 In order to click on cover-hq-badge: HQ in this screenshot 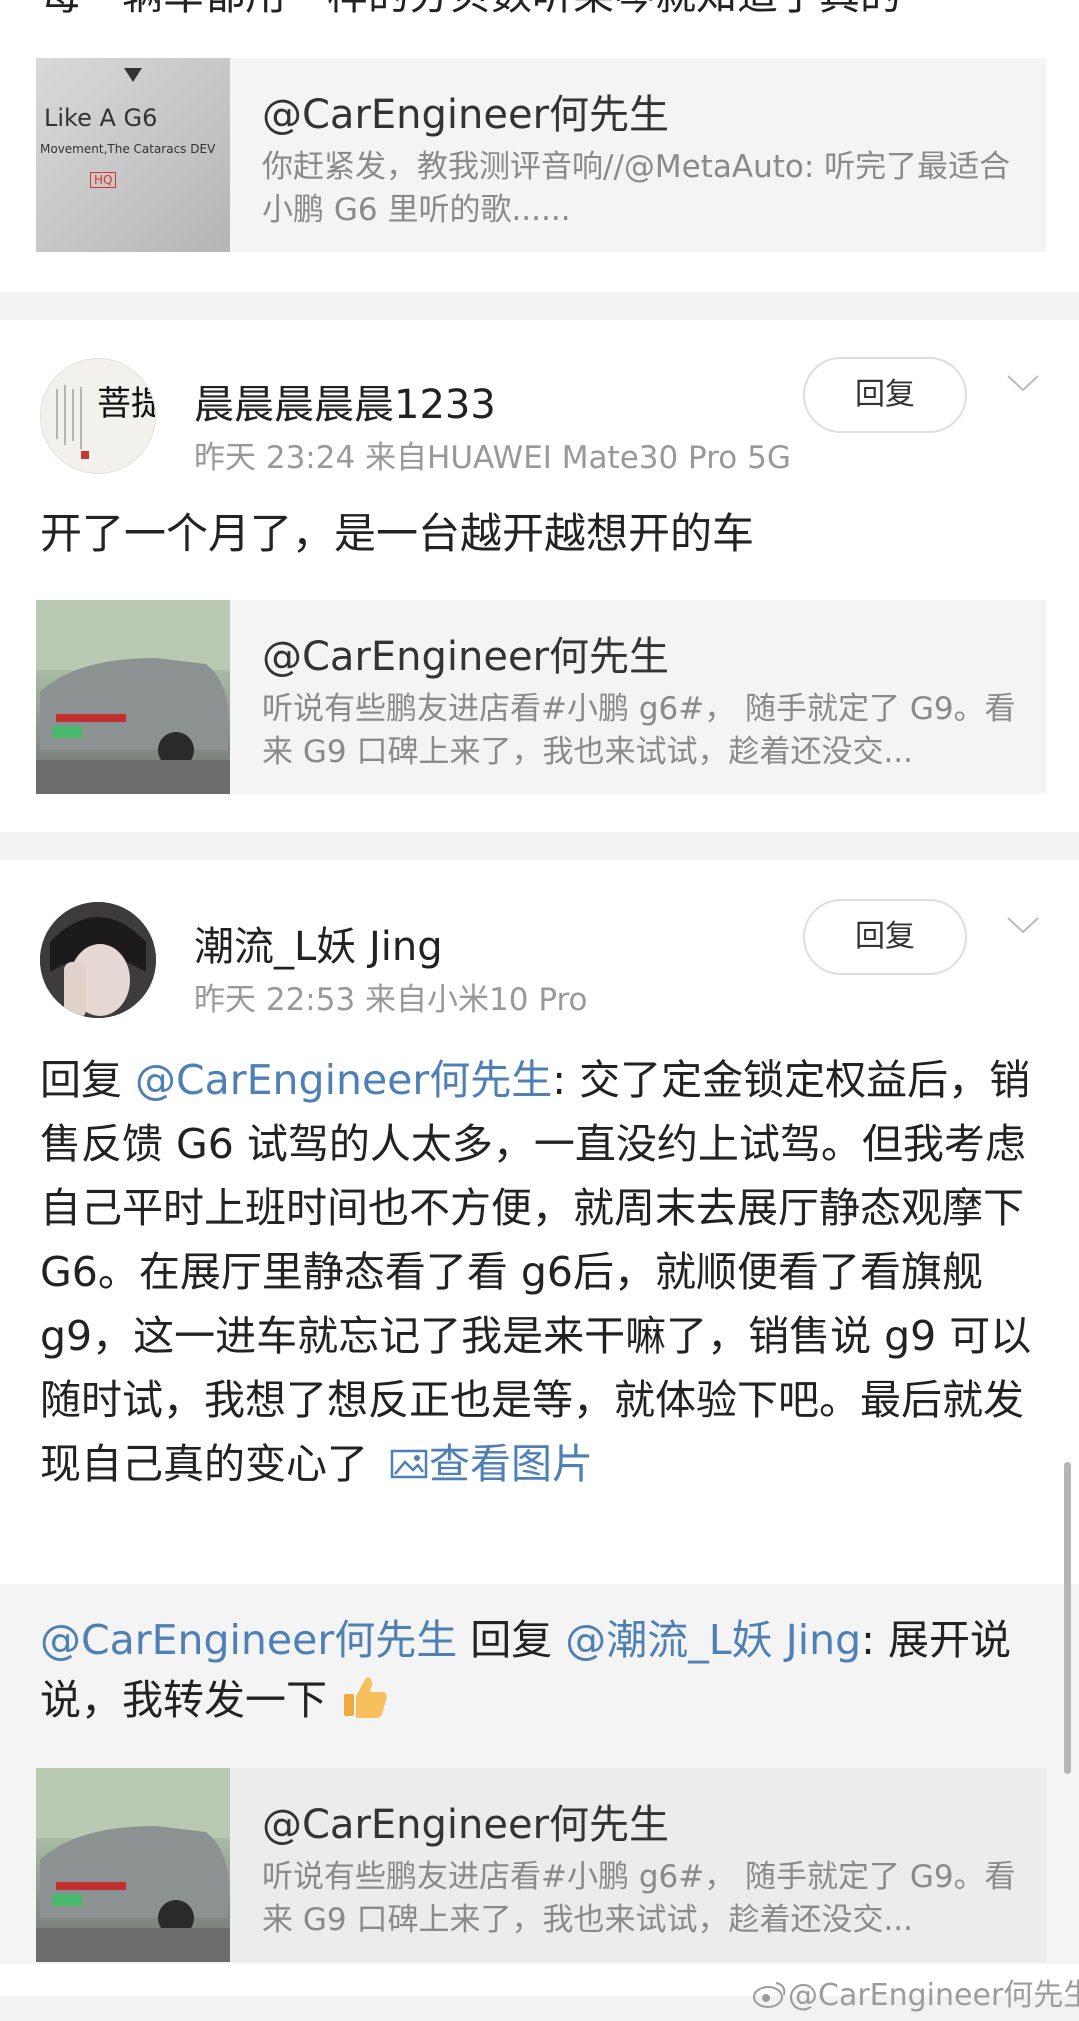, I will do `click(103, 180)`.